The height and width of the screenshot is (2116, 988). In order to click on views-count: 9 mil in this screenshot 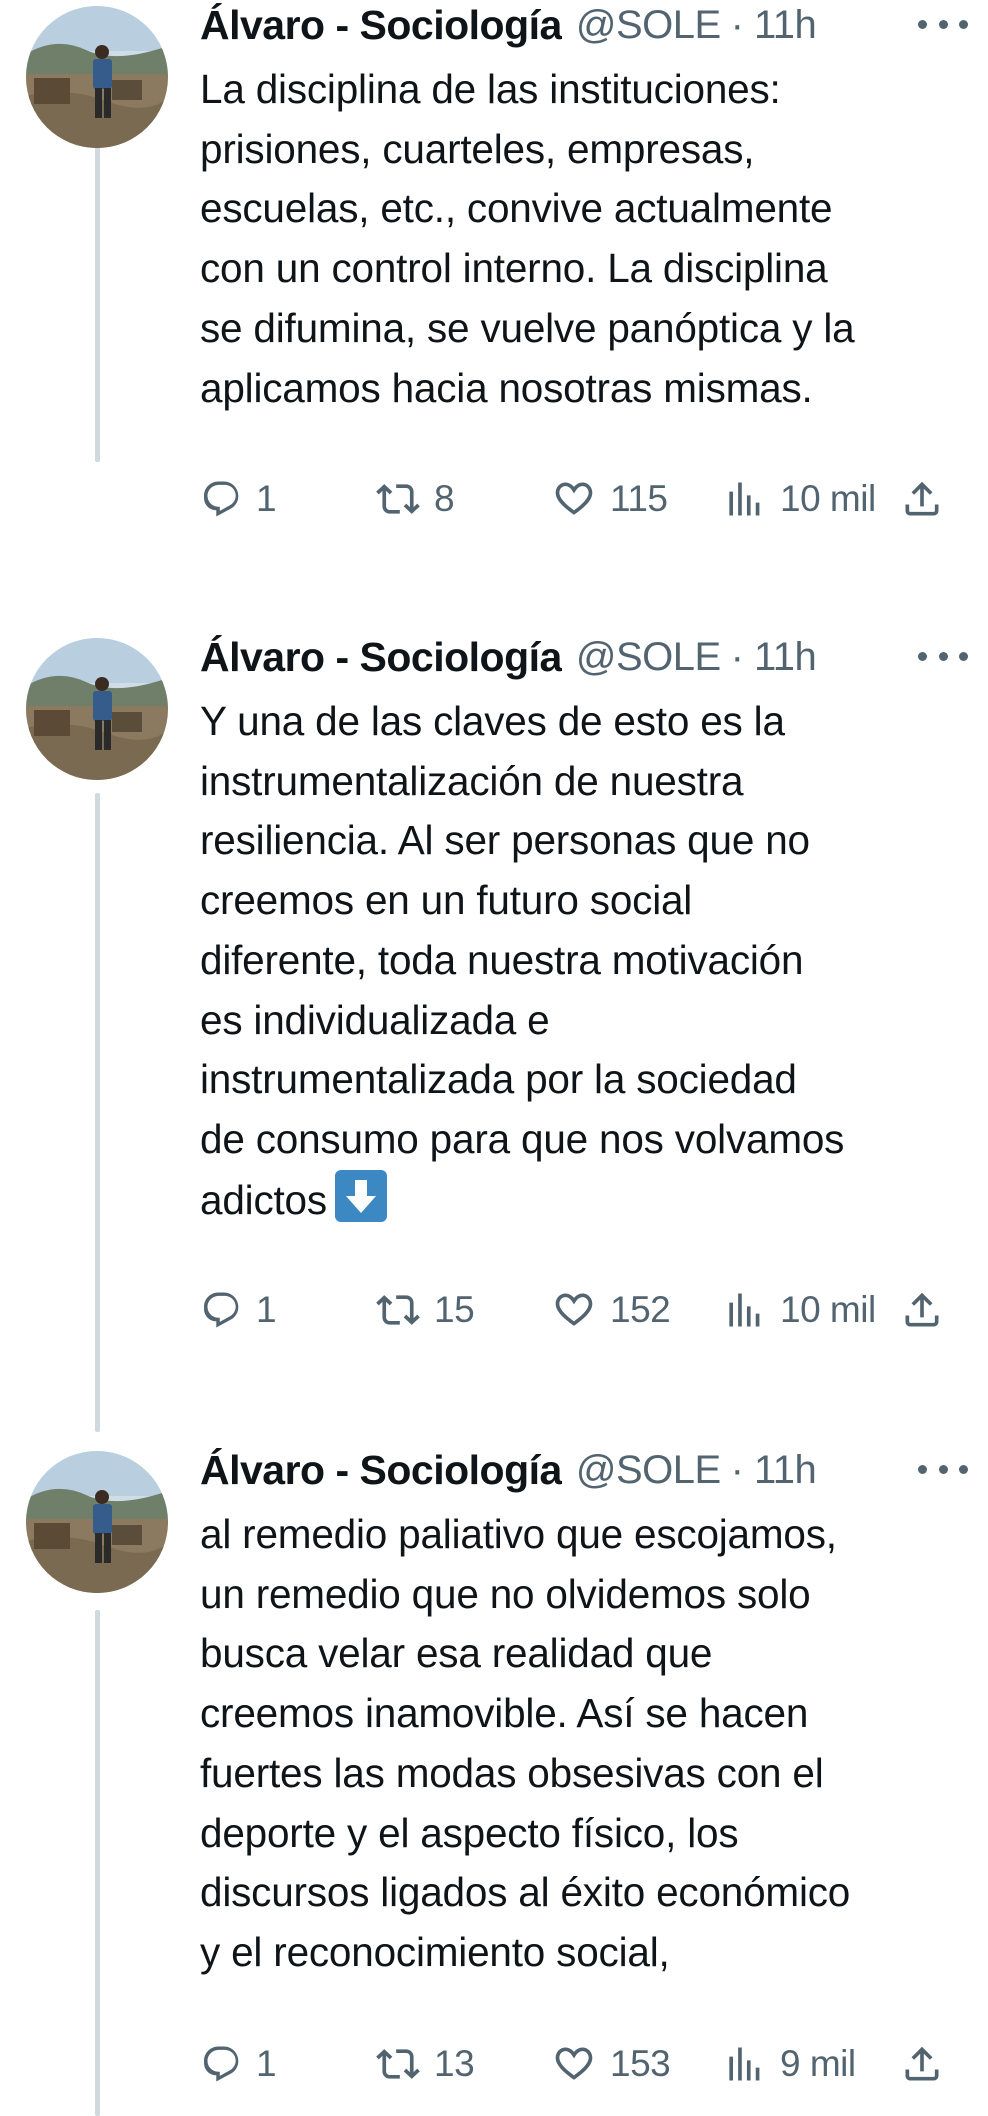, I will do `click(818, 2063)`.